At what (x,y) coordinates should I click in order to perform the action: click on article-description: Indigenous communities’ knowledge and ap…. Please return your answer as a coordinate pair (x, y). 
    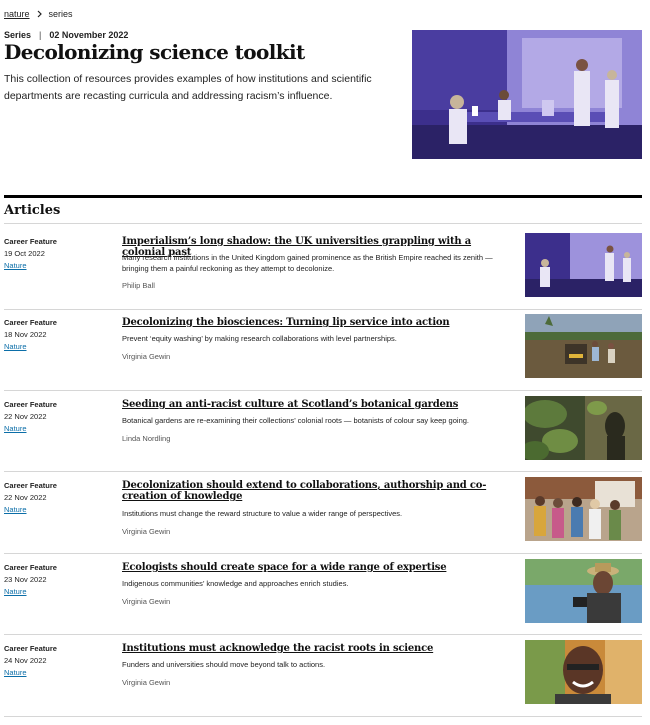
    Looking at the image, I should click on (235, 583).